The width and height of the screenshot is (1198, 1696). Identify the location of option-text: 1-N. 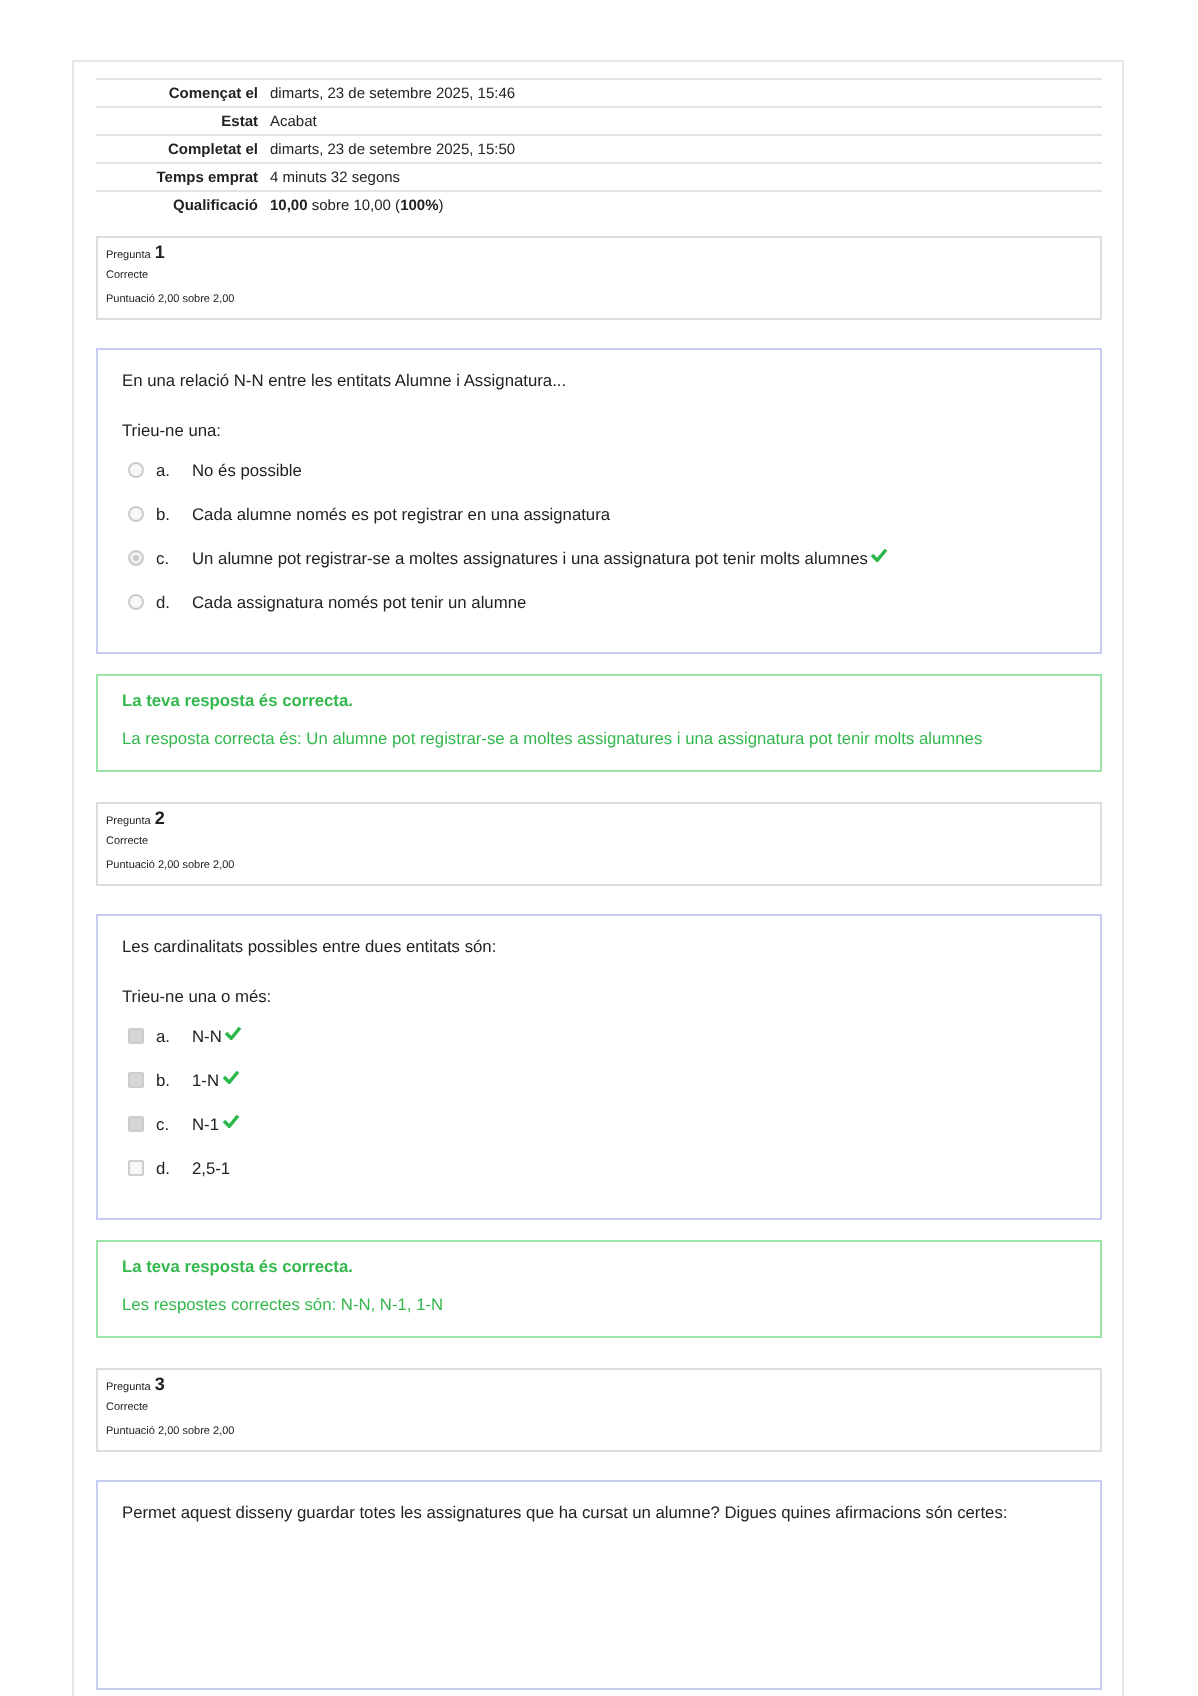
(205, 1080).